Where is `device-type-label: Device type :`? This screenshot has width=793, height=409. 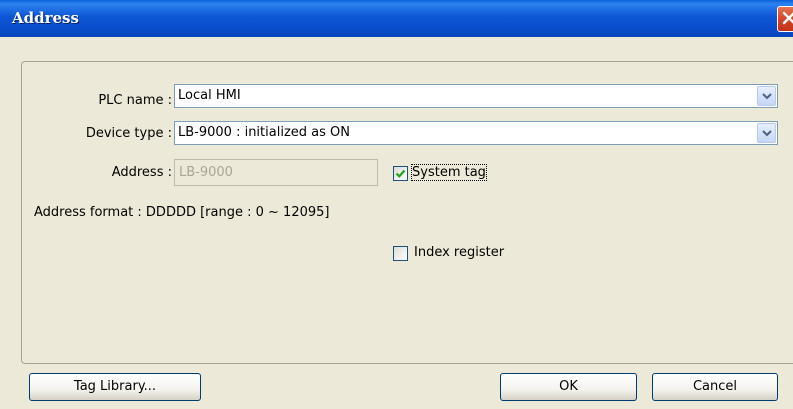
device-type-label: Device type : is located at coordinates (128, 133).